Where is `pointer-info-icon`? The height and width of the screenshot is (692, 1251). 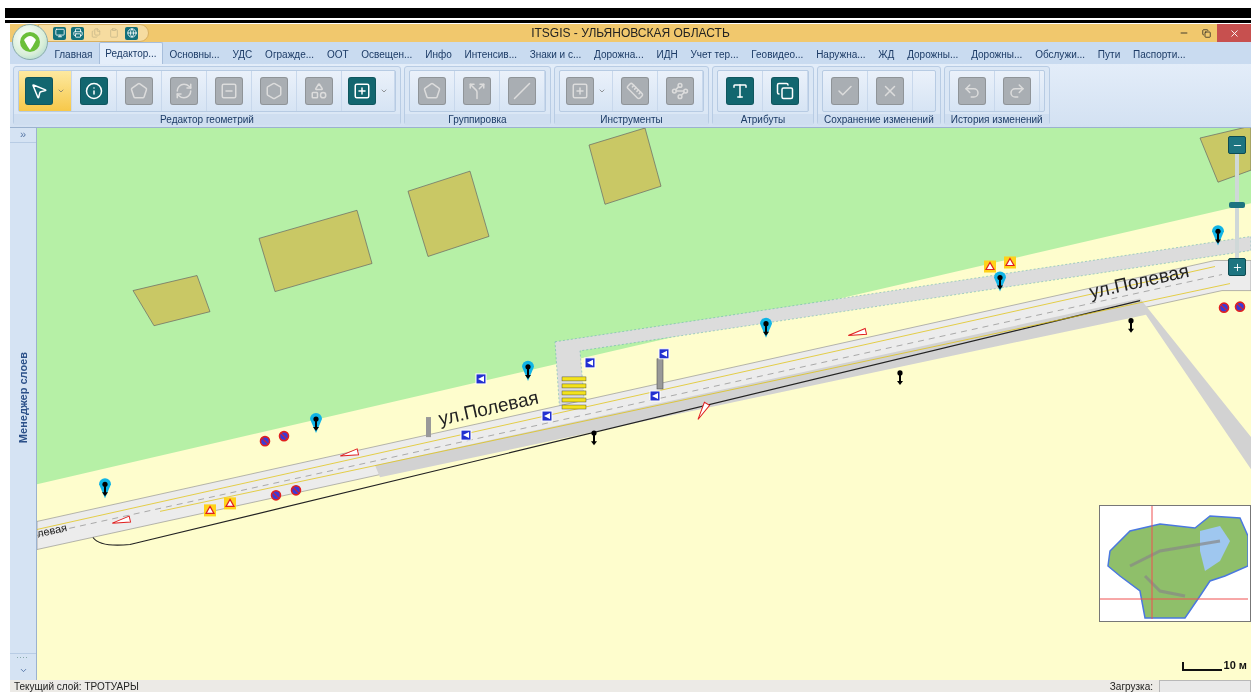
pointer-info-icon is located at coordinates (94, 91).